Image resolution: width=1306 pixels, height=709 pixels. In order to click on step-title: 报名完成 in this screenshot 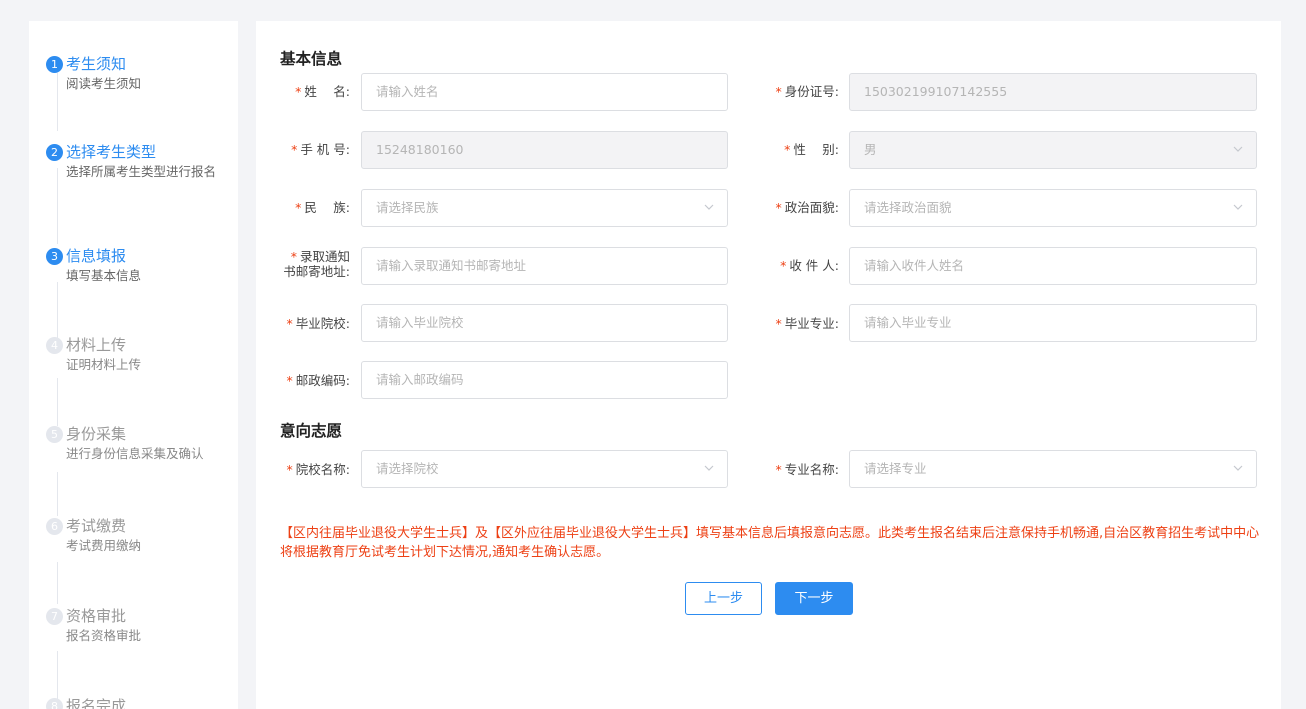, I will do `click(96, 703)`.